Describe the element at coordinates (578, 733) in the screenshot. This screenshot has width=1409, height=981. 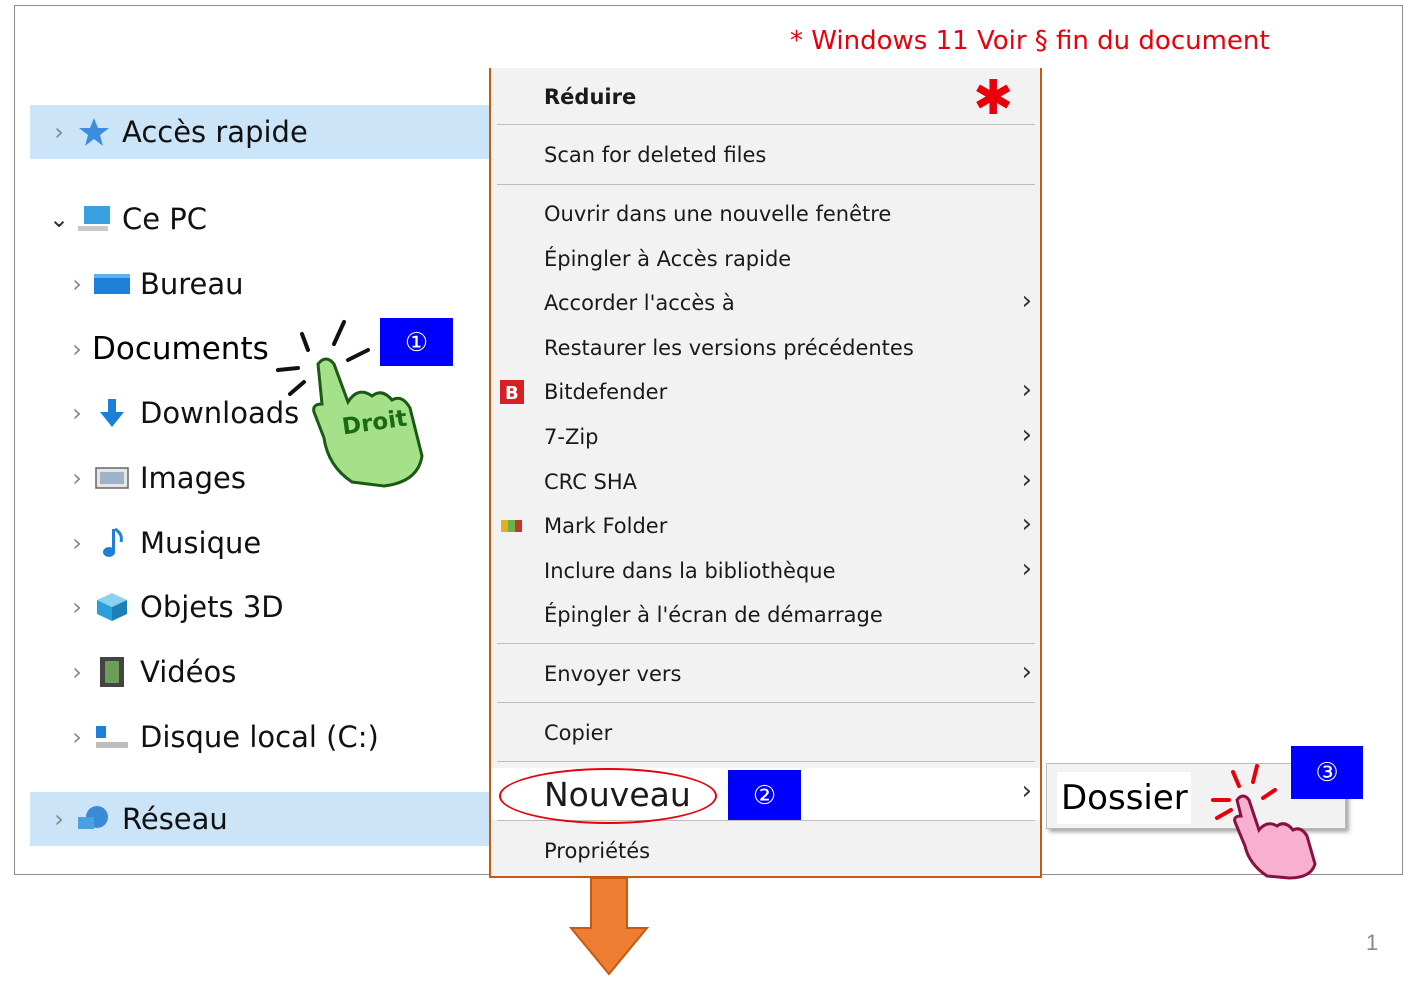
I see `menu-item-label: Copier` at that location.